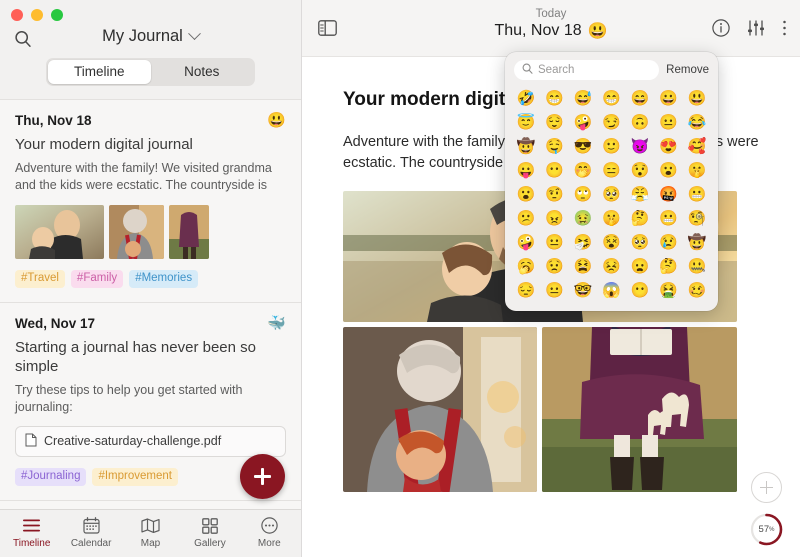 The height and width of the screenshot is (557, 800). Describe the element at coordinates (327, 30) in the screenshot. I see `sidebar-toggle-icon` at that location.